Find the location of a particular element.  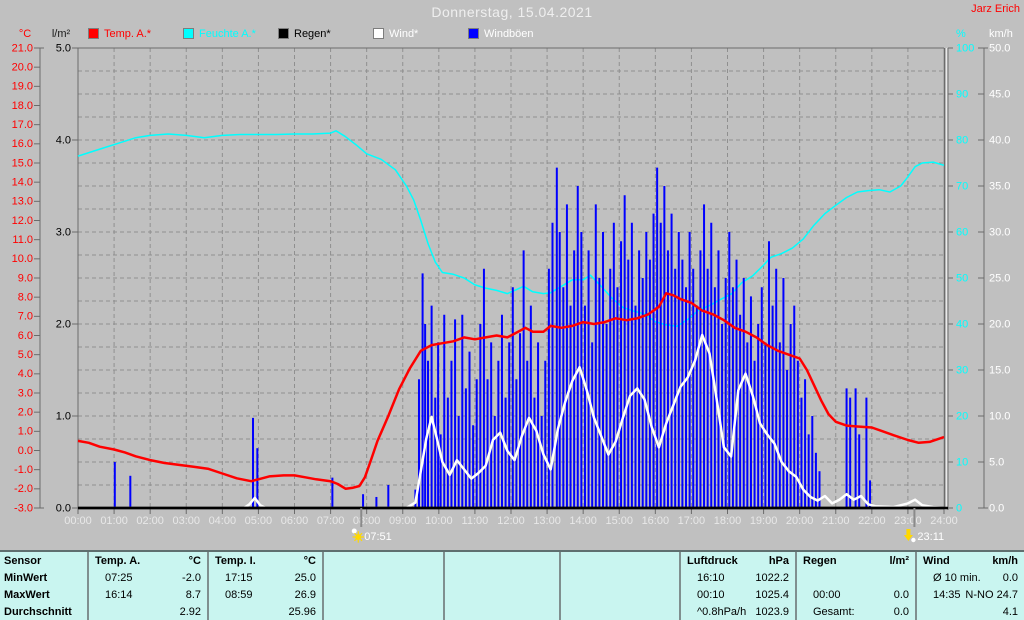

table-cell-regen-hdr: Regen l/m² is located at coordinates (855, 560).